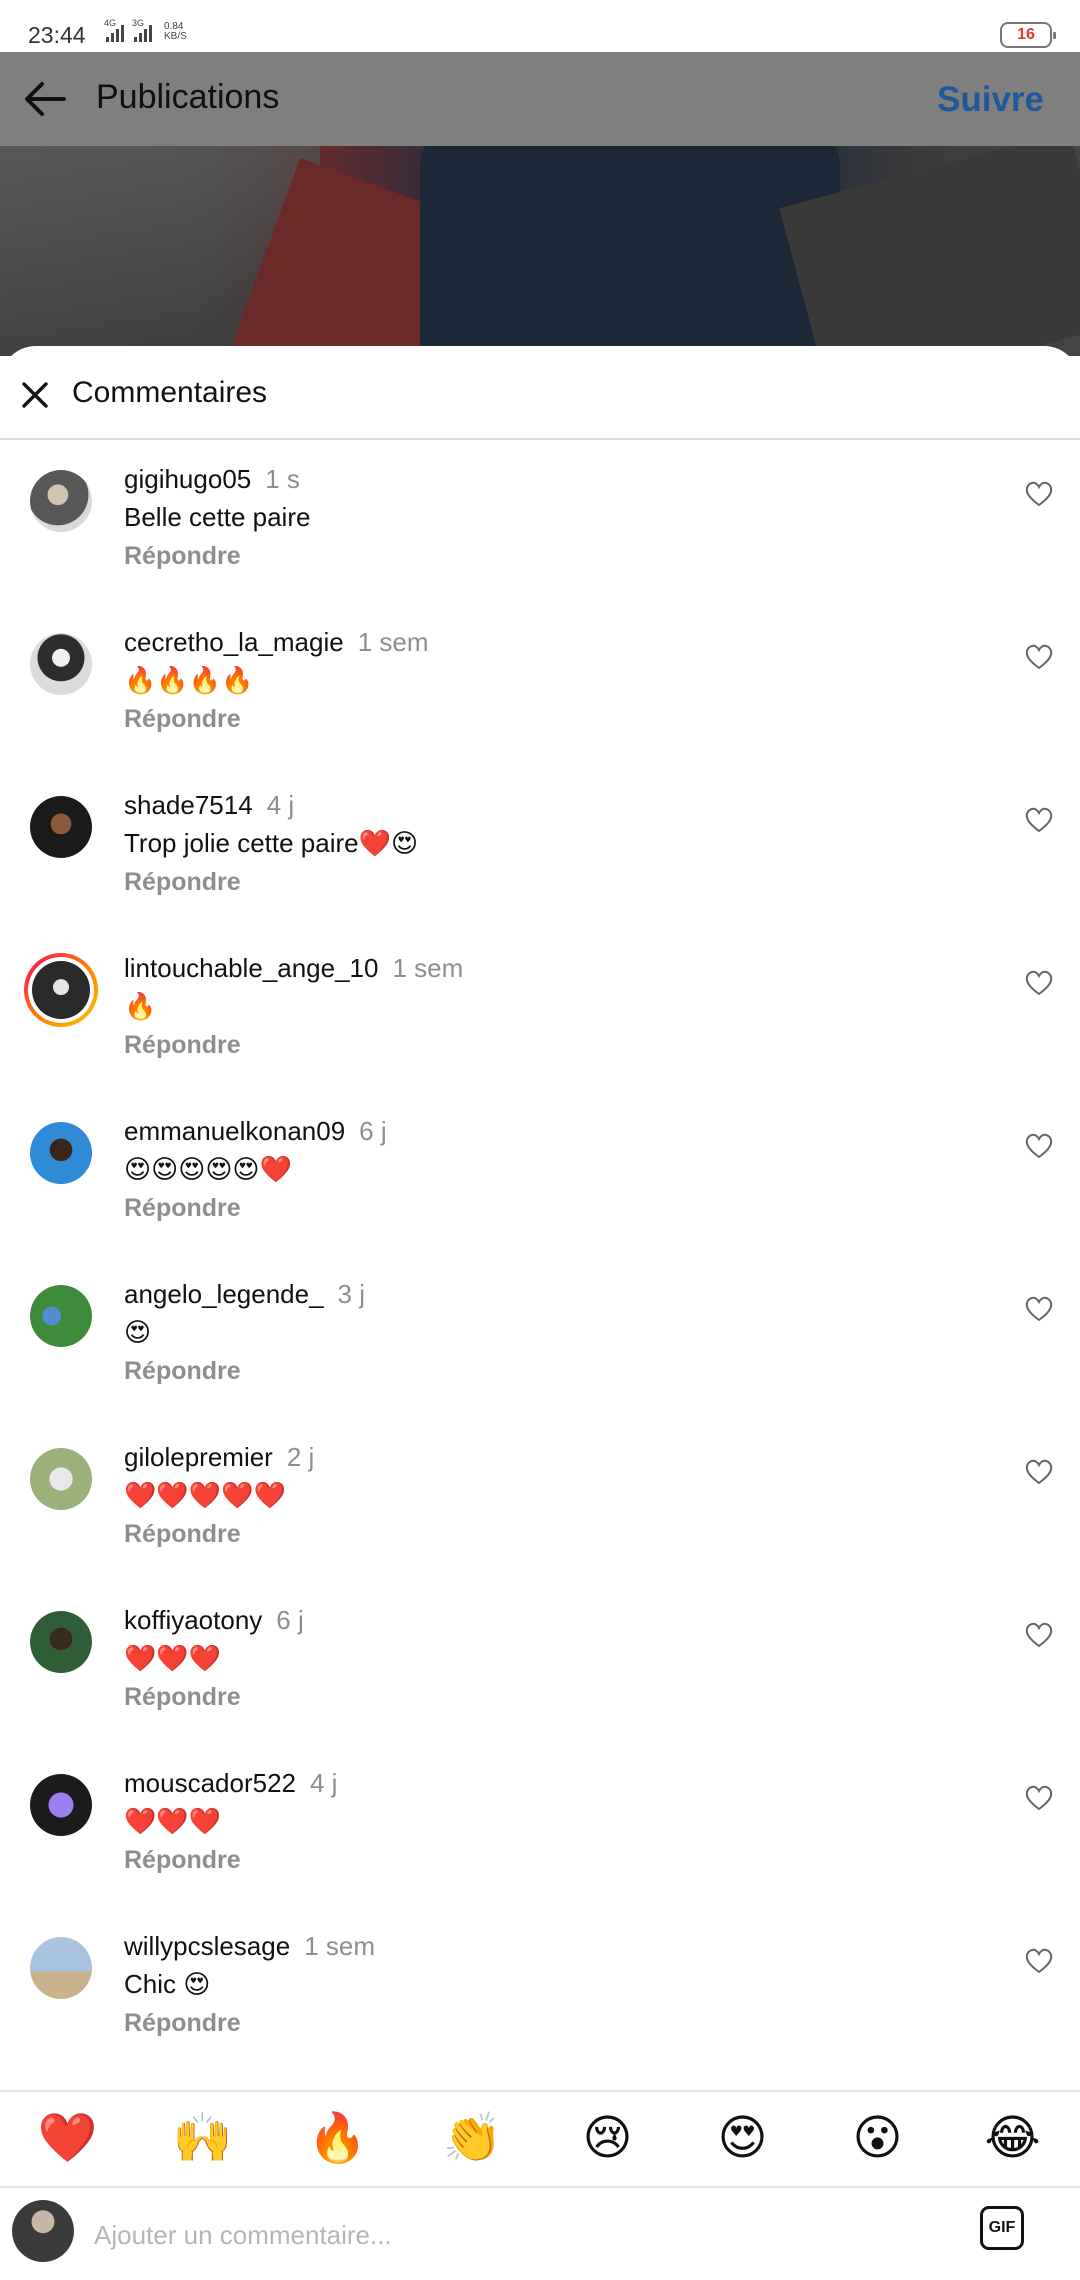  Describe the element at coordinates (540, 682) in the screenshot. I see `comment-item: cecretho_la_magie 1 sem 🔥🔥🔥🔥 Répondre` at that location.